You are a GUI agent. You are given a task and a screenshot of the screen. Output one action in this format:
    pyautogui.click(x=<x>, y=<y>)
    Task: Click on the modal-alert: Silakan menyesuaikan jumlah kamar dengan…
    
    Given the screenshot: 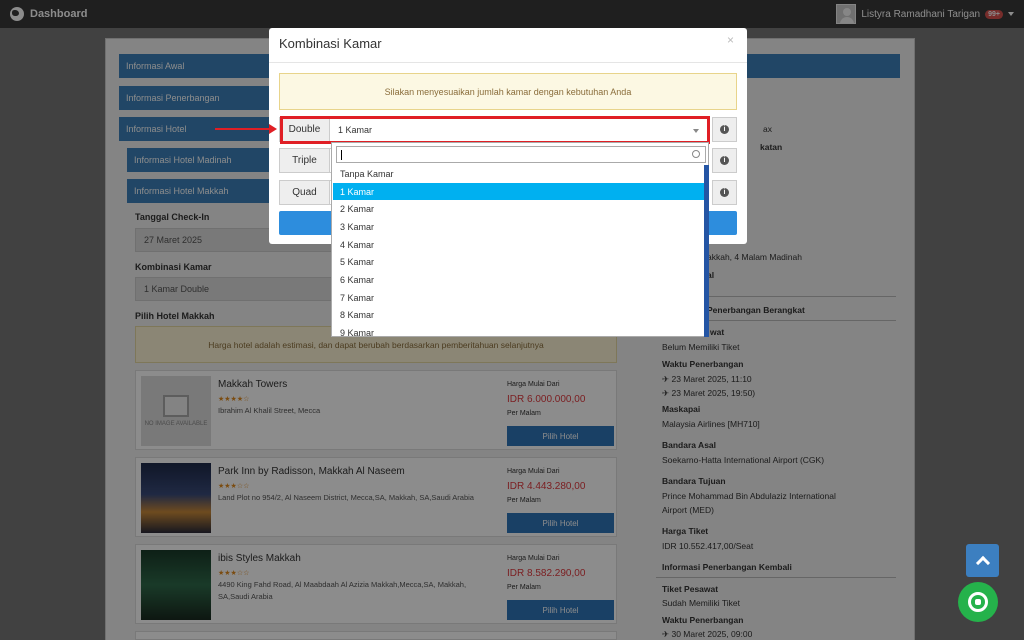 What is the action you would take?
    pyautogui.click(x=508, y=91)
    